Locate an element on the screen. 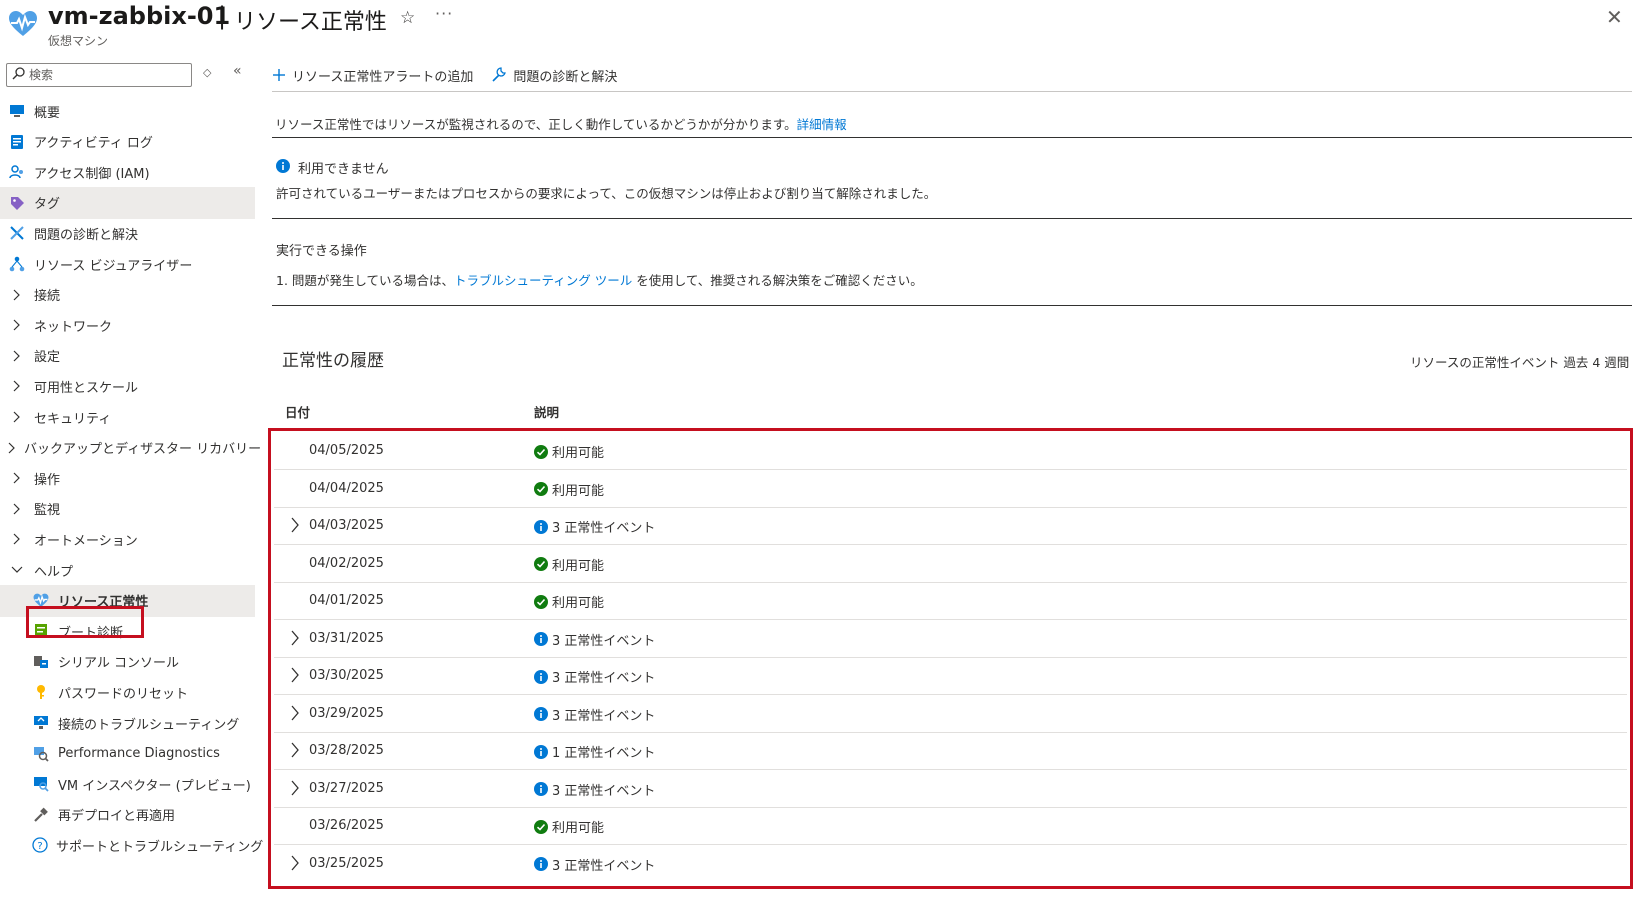  history-range: リソースの正常性イベント 過去 4 週間 is located at coordinates (1520, 362).